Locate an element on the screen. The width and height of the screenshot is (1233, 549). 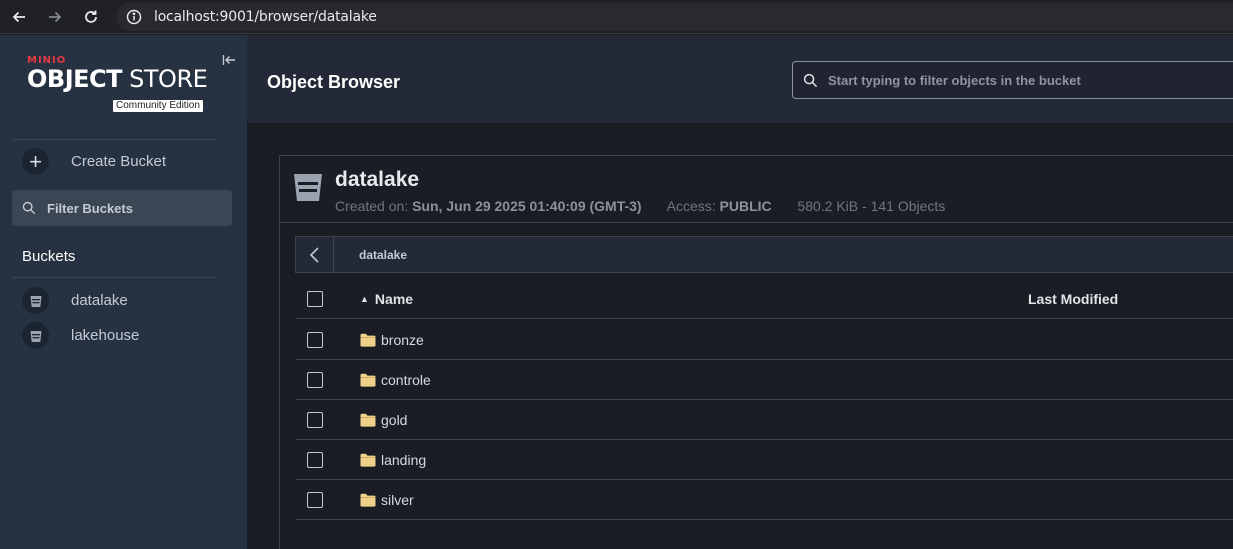
site-info-icon is located at coordinates (134, 17).